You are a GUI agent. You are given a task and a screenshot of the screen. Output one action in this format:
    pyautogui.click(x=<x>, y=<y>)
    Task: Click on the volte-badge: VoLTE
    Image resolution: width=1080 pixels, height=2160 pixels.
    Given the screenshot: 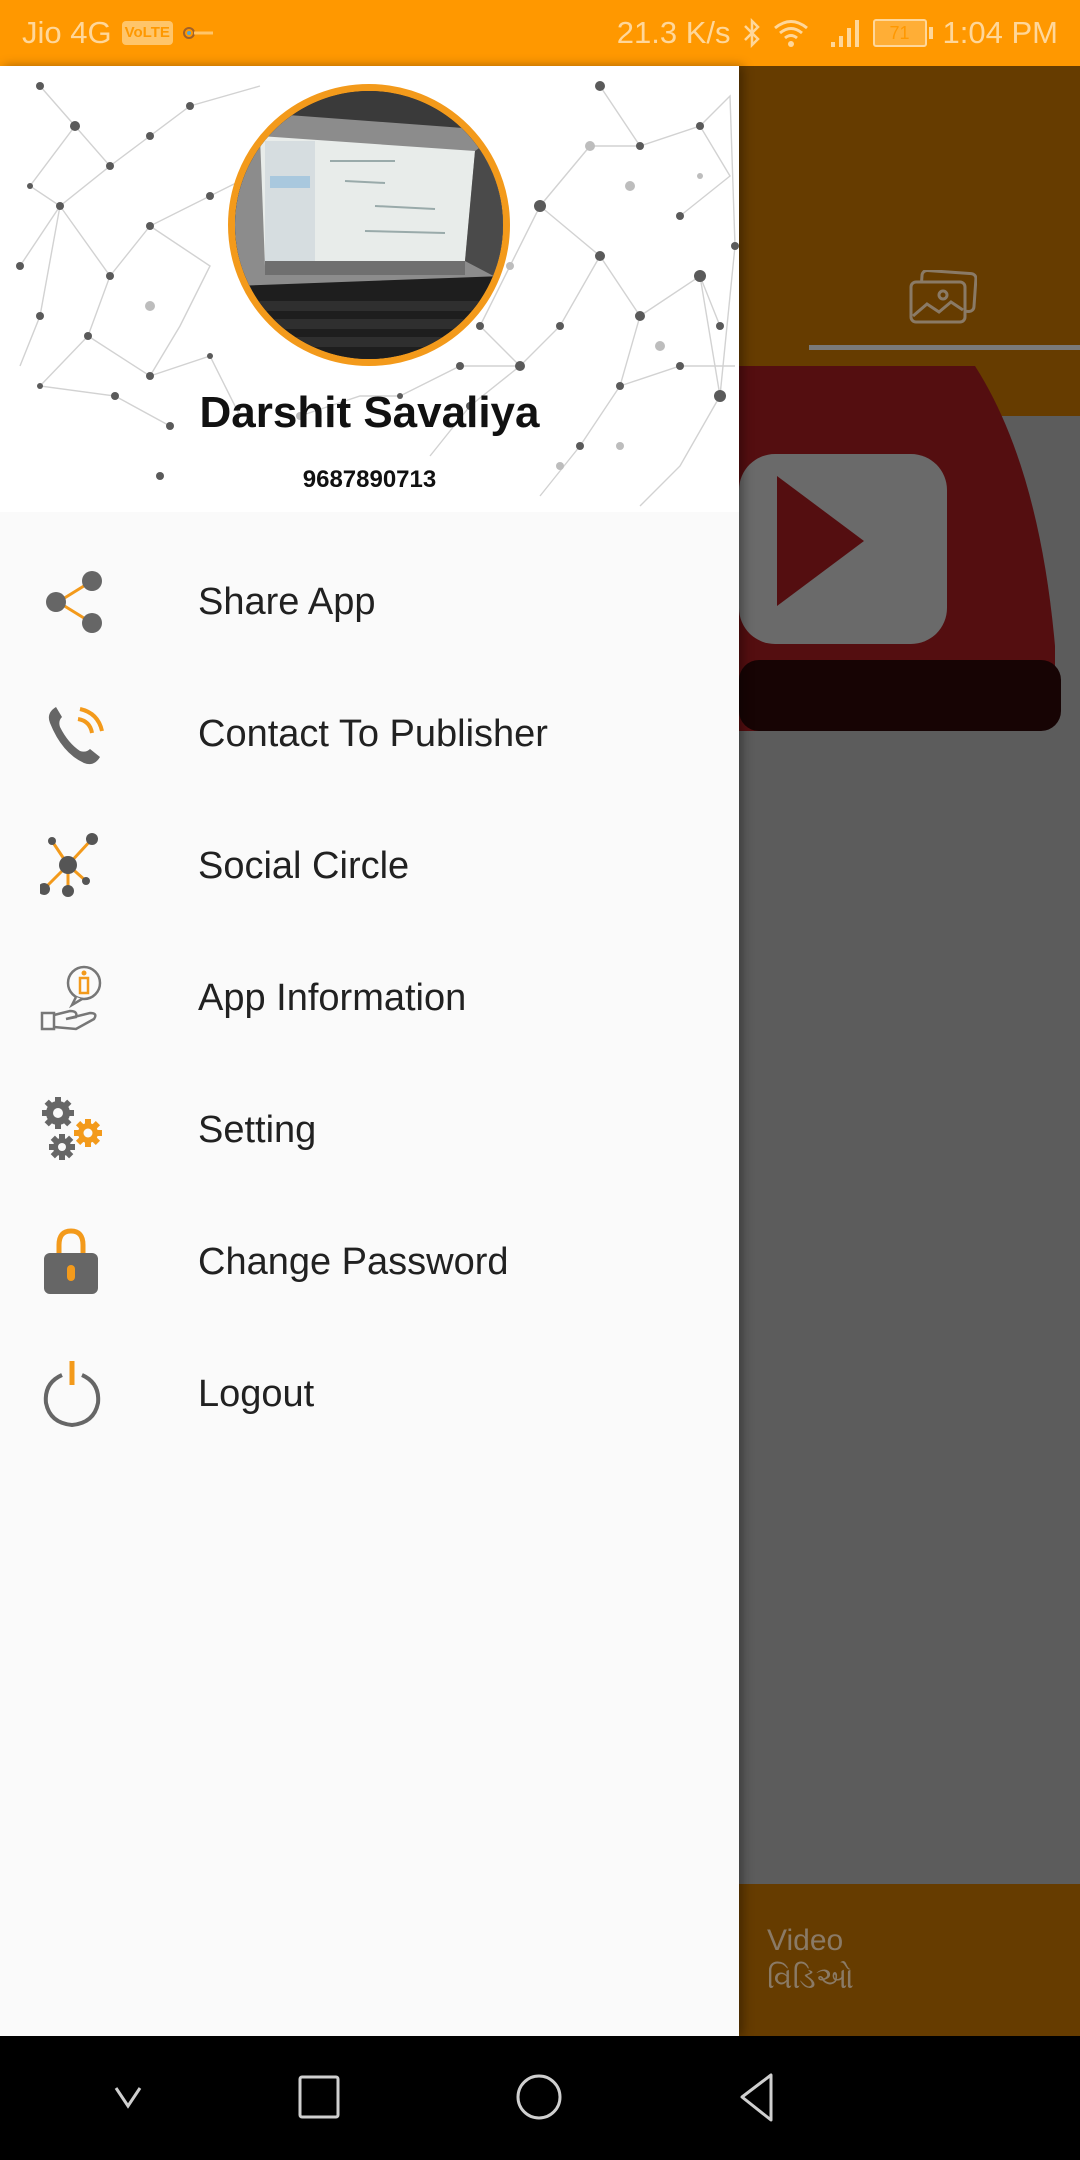 What is the action you would take?
    pyautogui.click(x=147, y=33)
    